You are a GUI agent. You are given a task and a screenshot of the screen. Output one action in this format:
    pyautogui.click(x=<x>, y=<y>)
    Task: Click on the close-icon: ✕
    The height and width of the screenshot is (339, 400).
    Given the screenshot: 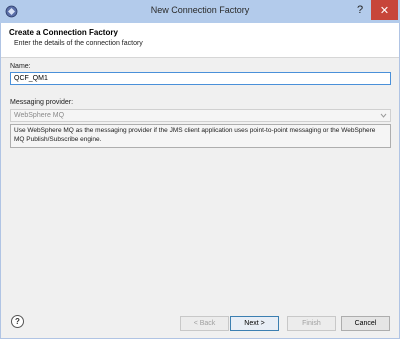 What is the action you would take?
    pyautogui.click(x=384, y=10)
    